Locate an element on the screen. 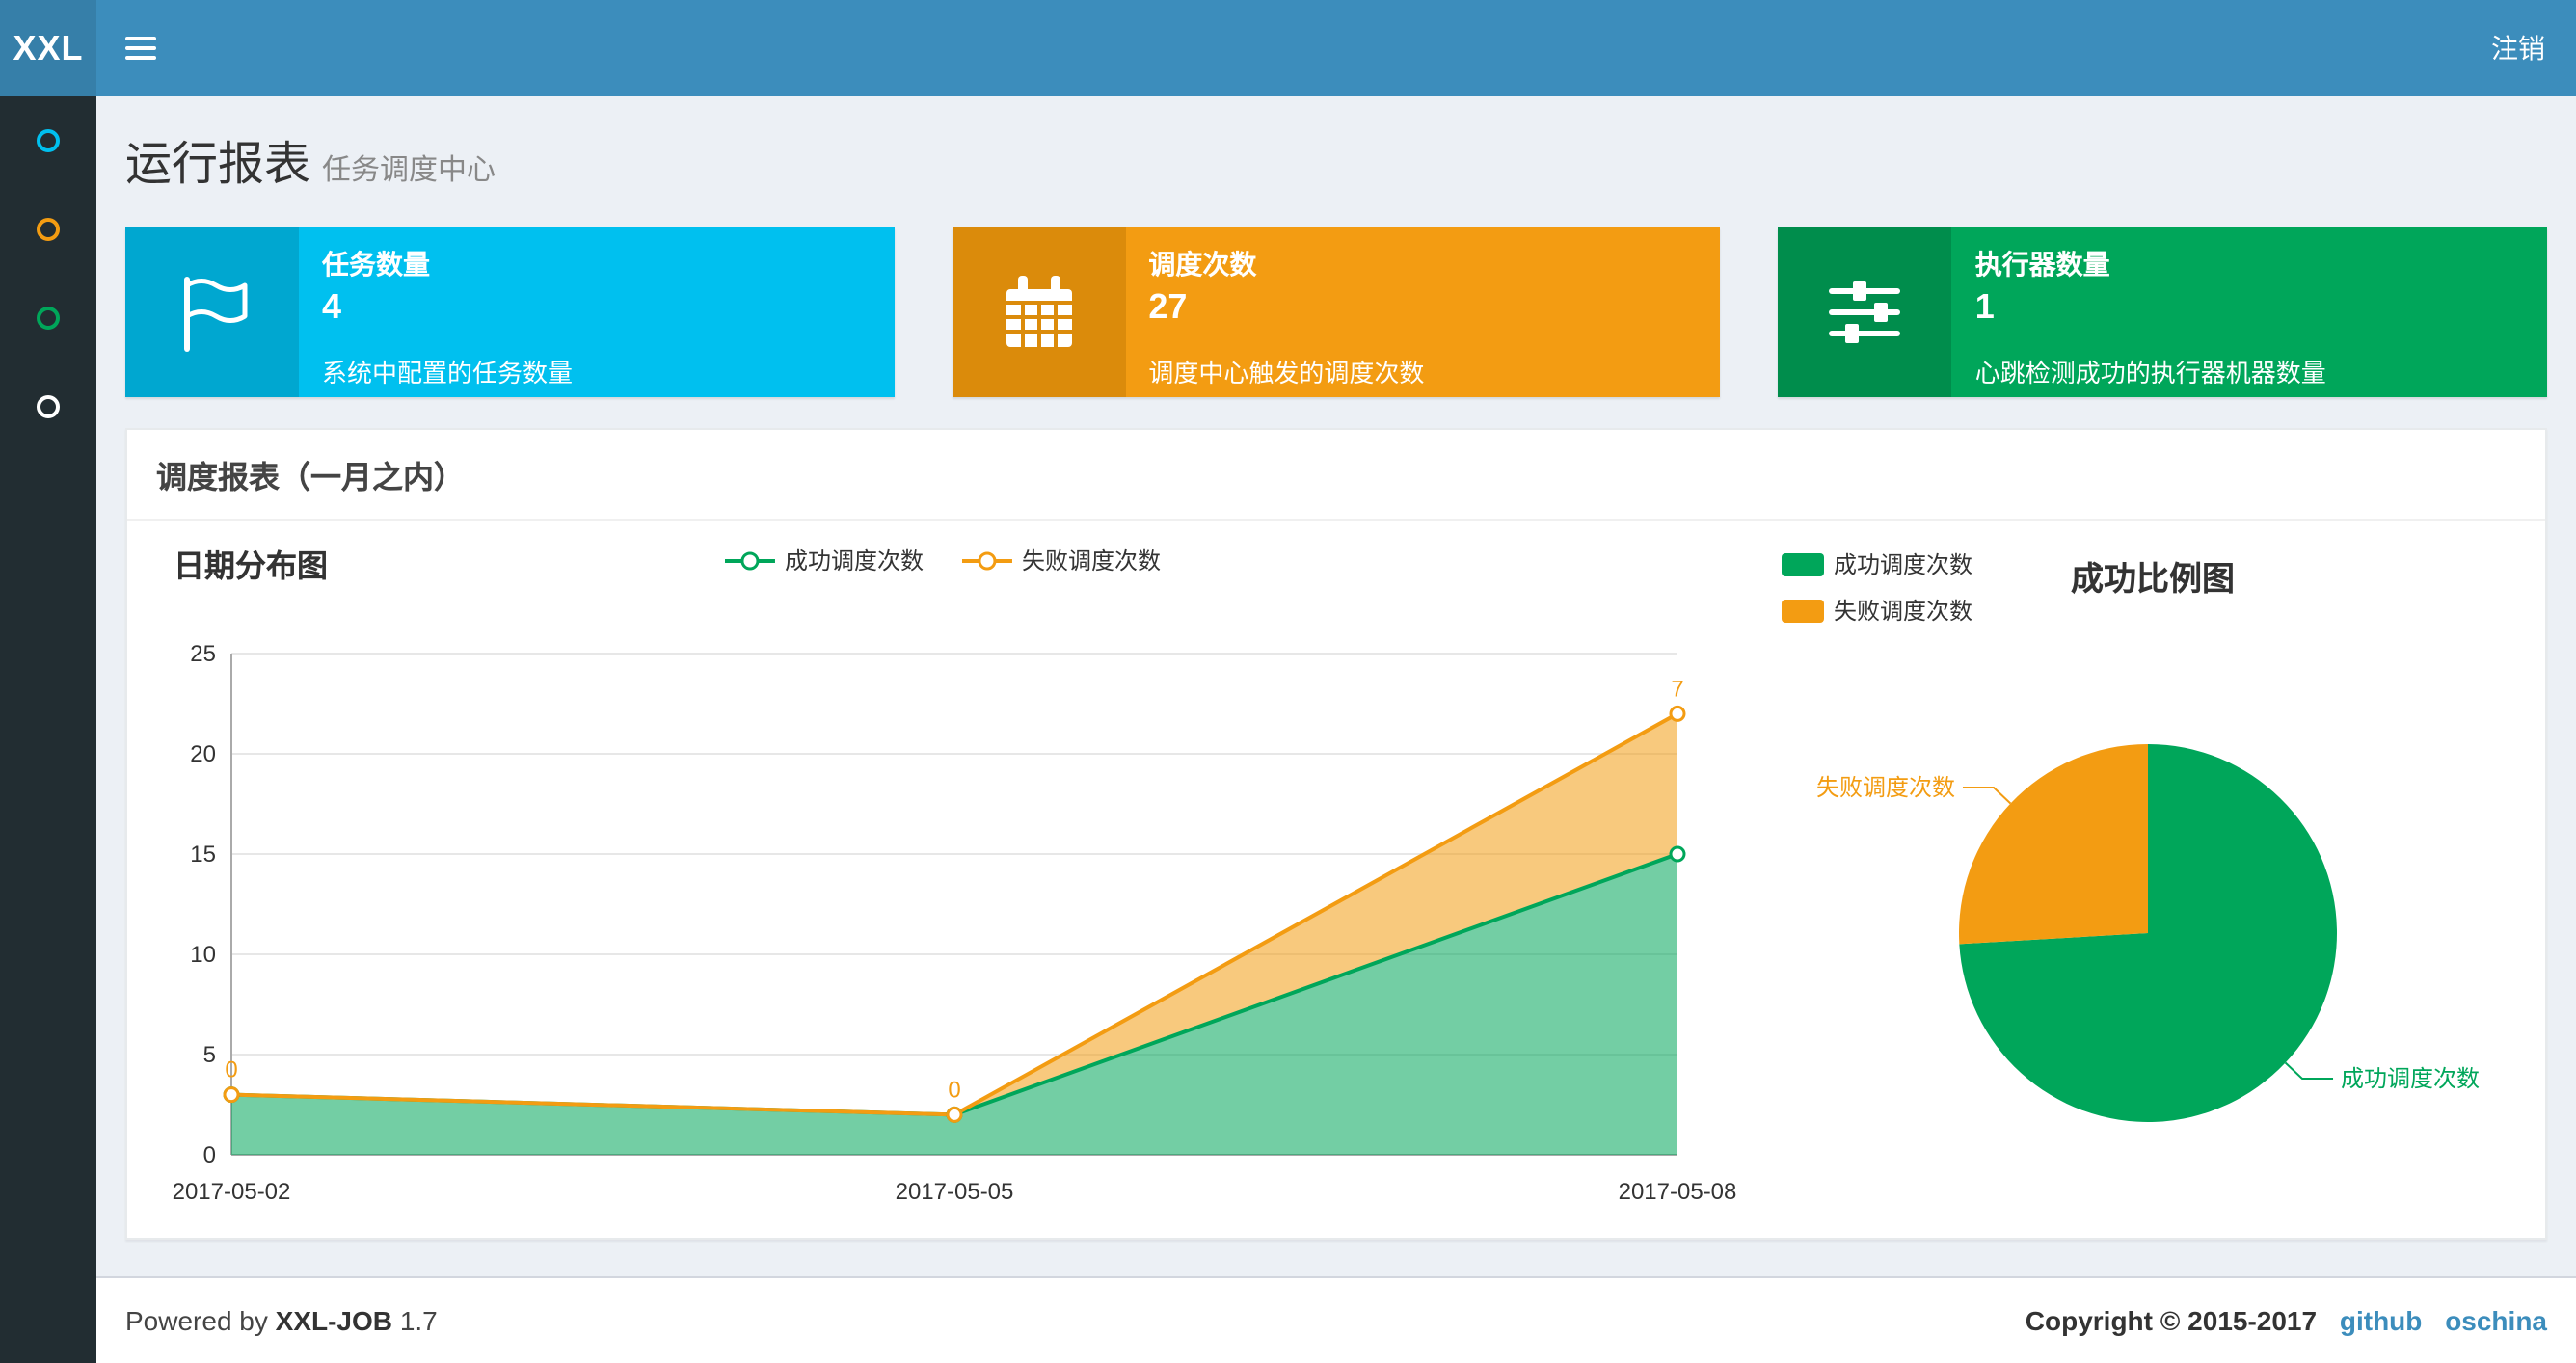 The image size is (2576, 1363). info-box-label: 调度次数 is located at coordinates (1203, 264).